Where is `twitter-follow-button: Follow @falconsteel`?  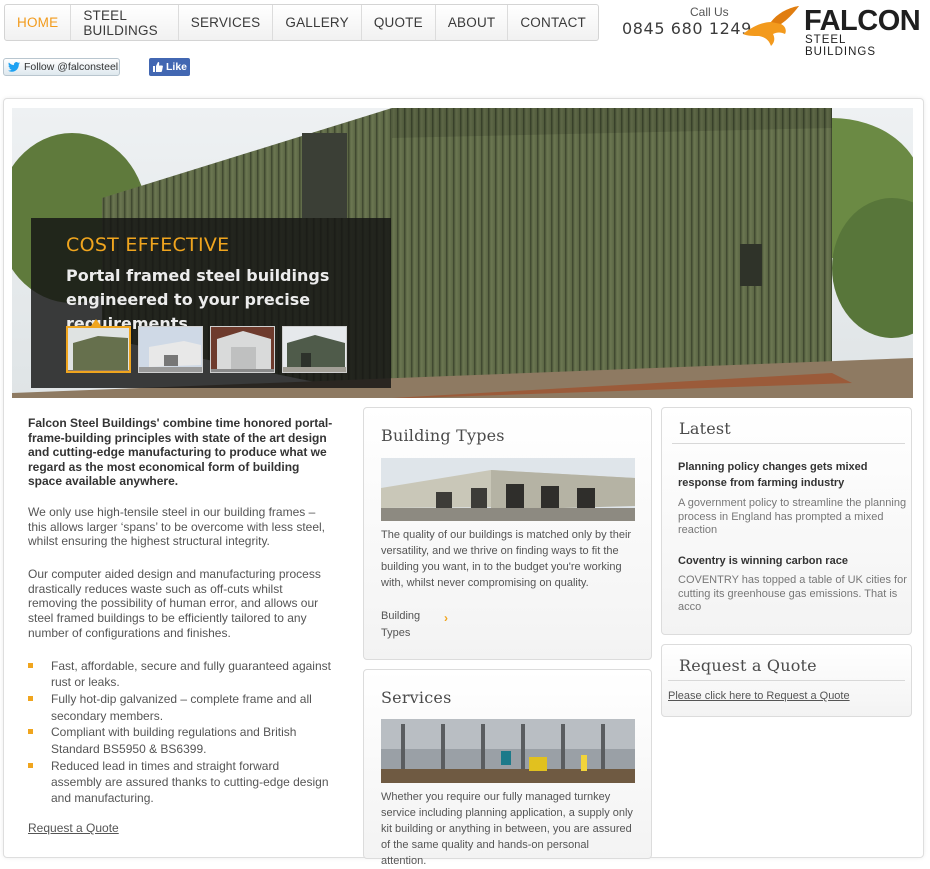 twitter-follow-button: Follow @falconsteel is located at coordinates (61, 67).